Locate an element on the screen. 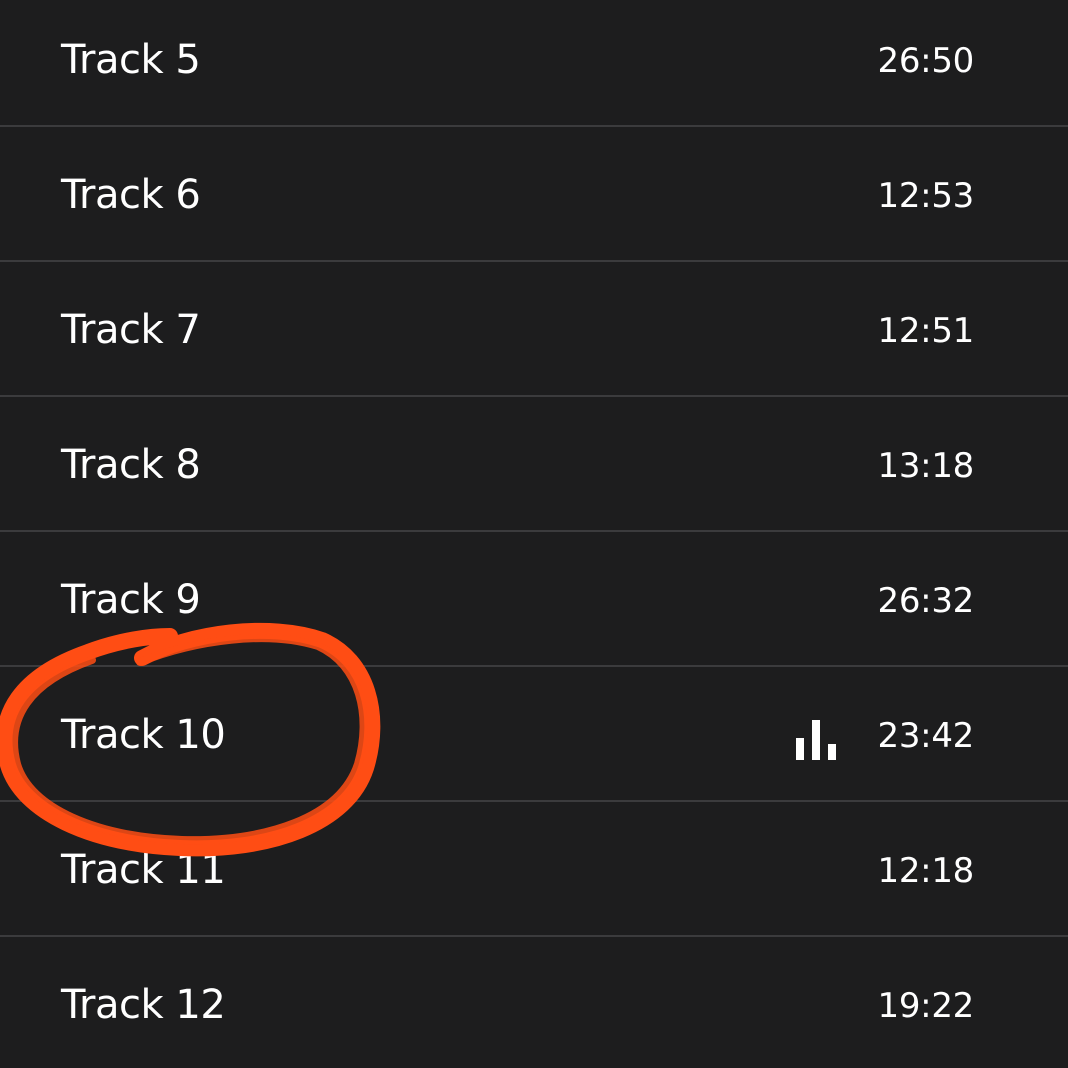 The height and width of the screenshot is (1068, 1068). track-duration: 26:50 is located at coordinates (926, 61).